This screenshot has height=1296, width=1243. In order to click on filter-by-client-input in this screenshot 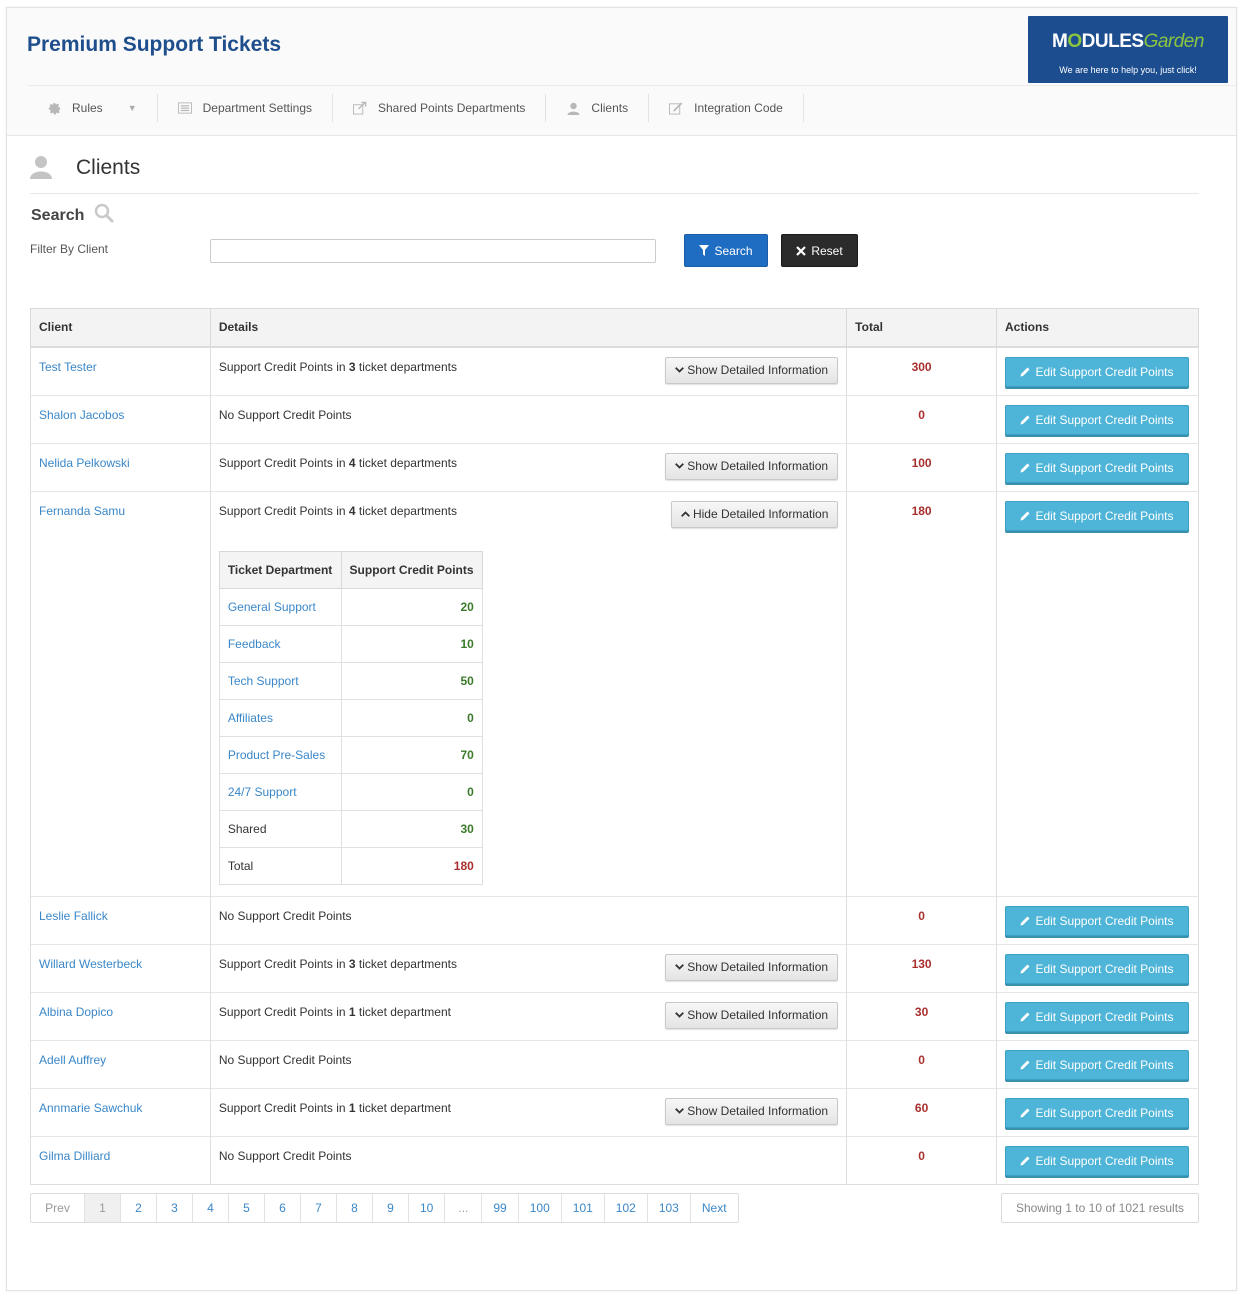, I will do `click(433, 251)`.